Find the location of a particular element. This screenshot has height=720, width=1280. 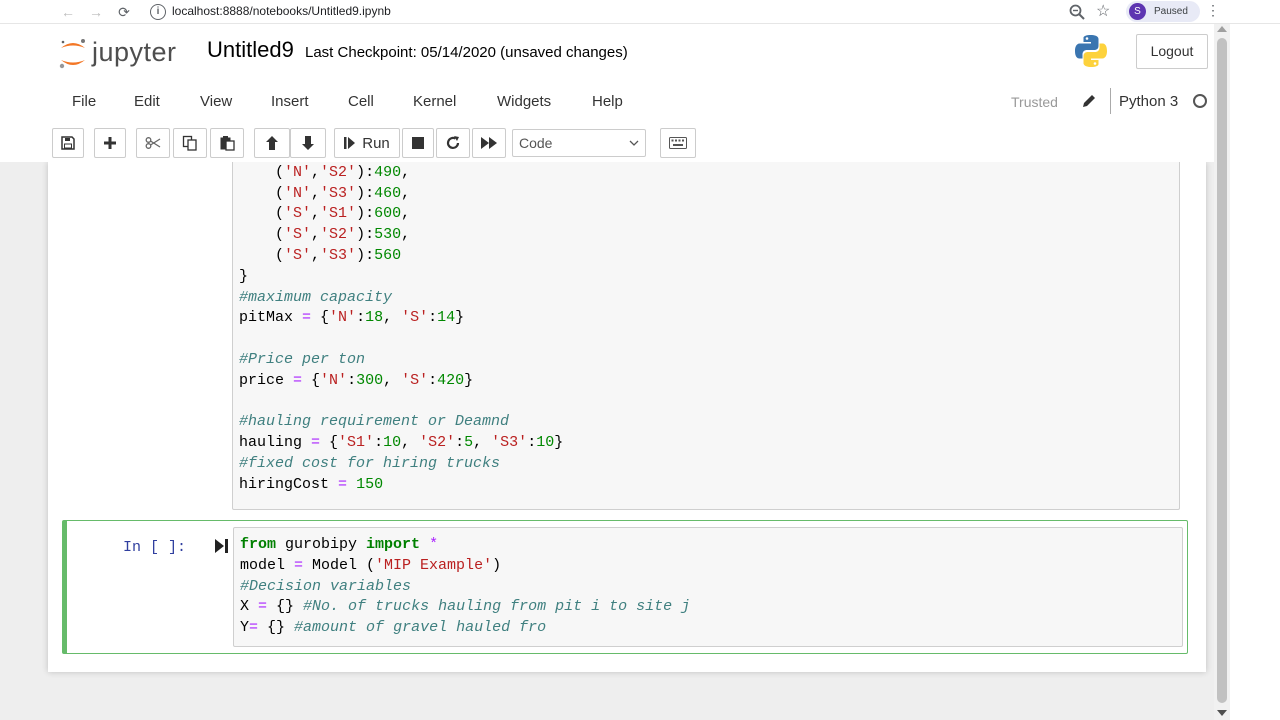

save-button is located at coordinates (68, 143).